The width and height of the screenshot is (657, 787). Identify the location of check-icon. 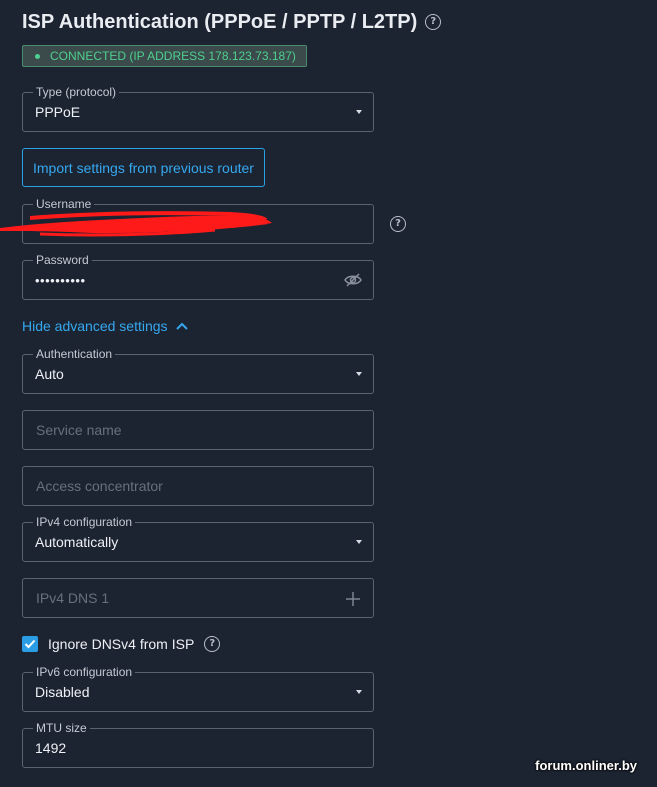
(30, 644).